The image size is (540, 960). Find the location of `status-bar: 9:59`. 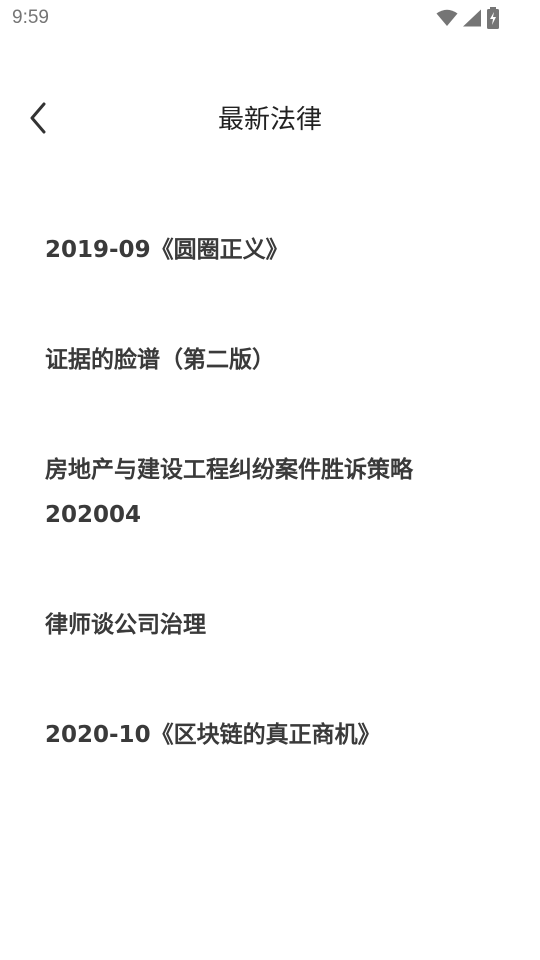

status-bar: 9:59 is located at coordinates (270, 18).